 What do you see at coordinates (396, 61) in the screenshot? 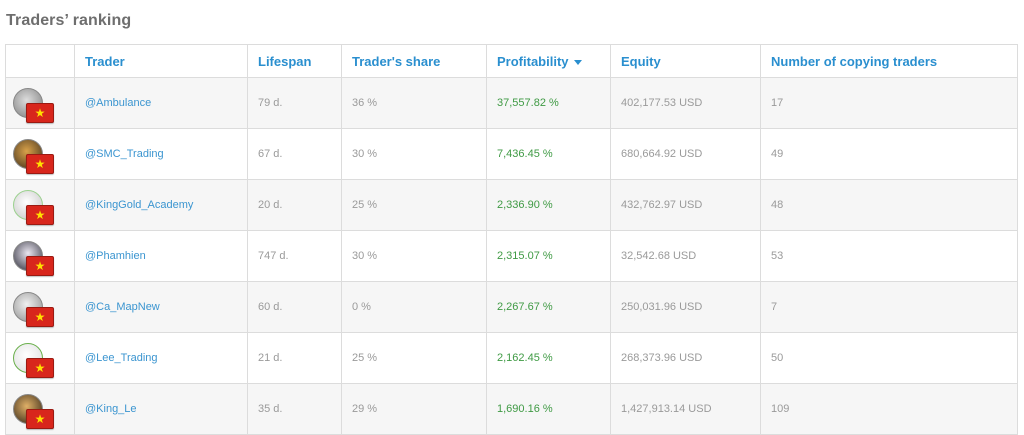
I see `column-header-share-label: Trader's share` at bounding box center [396, 61].